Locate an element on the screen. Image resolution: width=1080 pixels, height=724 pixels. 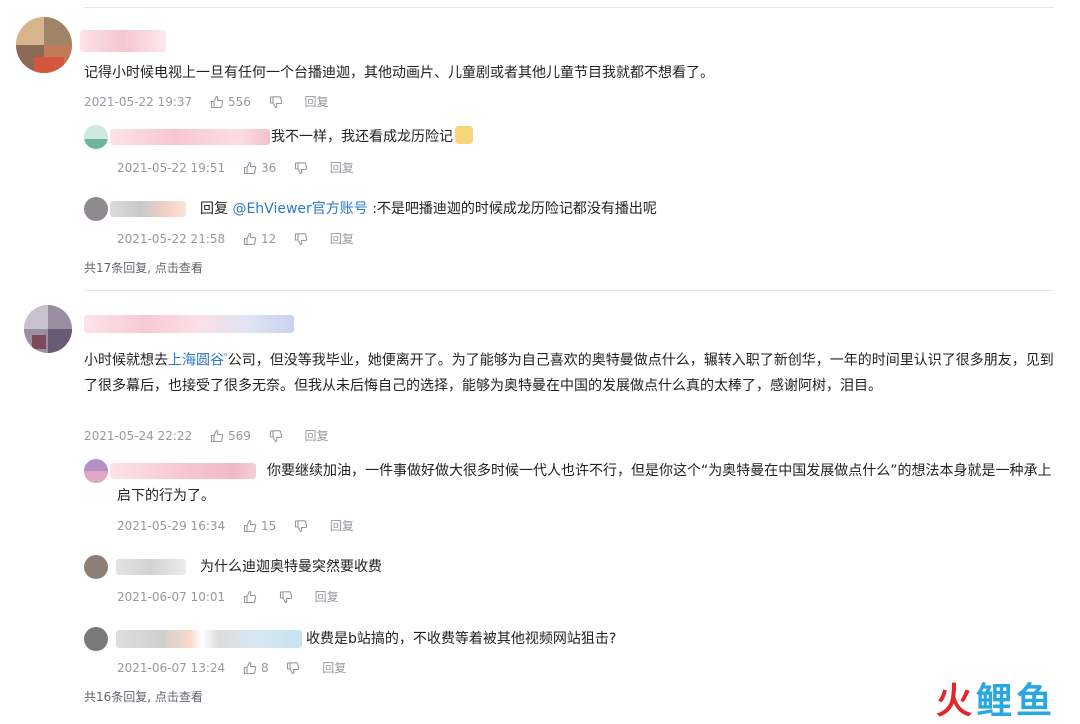
reply-text: 收费是b站搞的，不收费等着被其他视频网站狙击? is located at coordinates (461, 639).